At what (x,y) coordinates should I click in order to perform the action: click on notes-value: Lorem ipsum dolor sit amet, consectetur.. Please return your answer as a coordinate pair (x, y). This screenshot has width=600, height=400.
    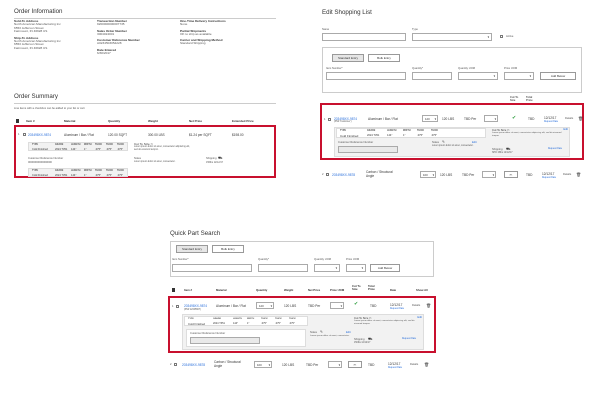
    Looking at the image, I should click on (155, 162).